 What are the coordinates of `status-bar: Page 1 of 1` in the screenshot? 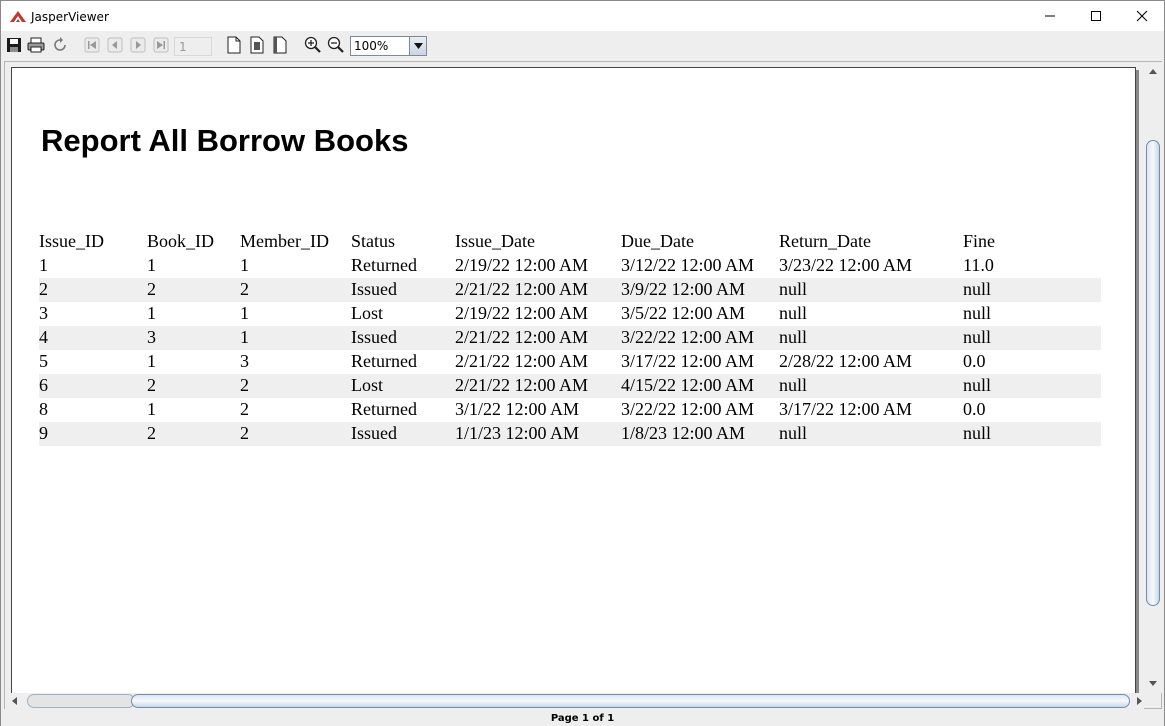 It's located at (582, 718).